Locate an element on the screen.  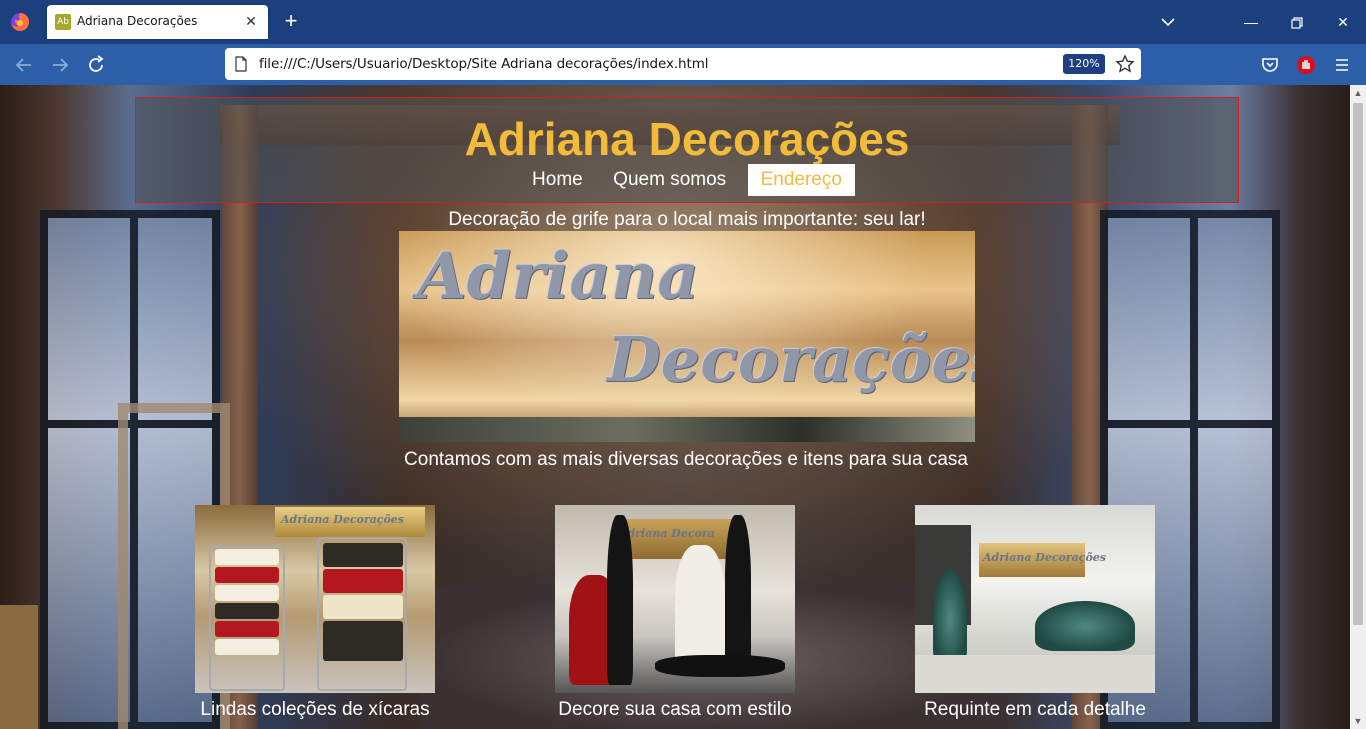
scroll-up-arrow-icon: ▲ is located at coordinates (1358, 93).